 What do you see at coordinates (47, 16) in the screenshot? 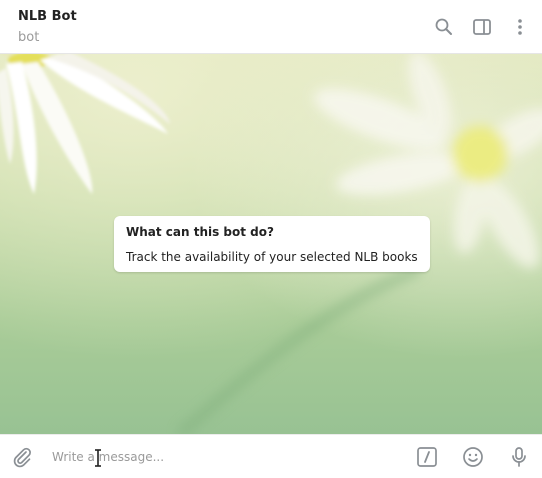
I see `chat-title: NLB Bot` at bounding box center [47, 16].